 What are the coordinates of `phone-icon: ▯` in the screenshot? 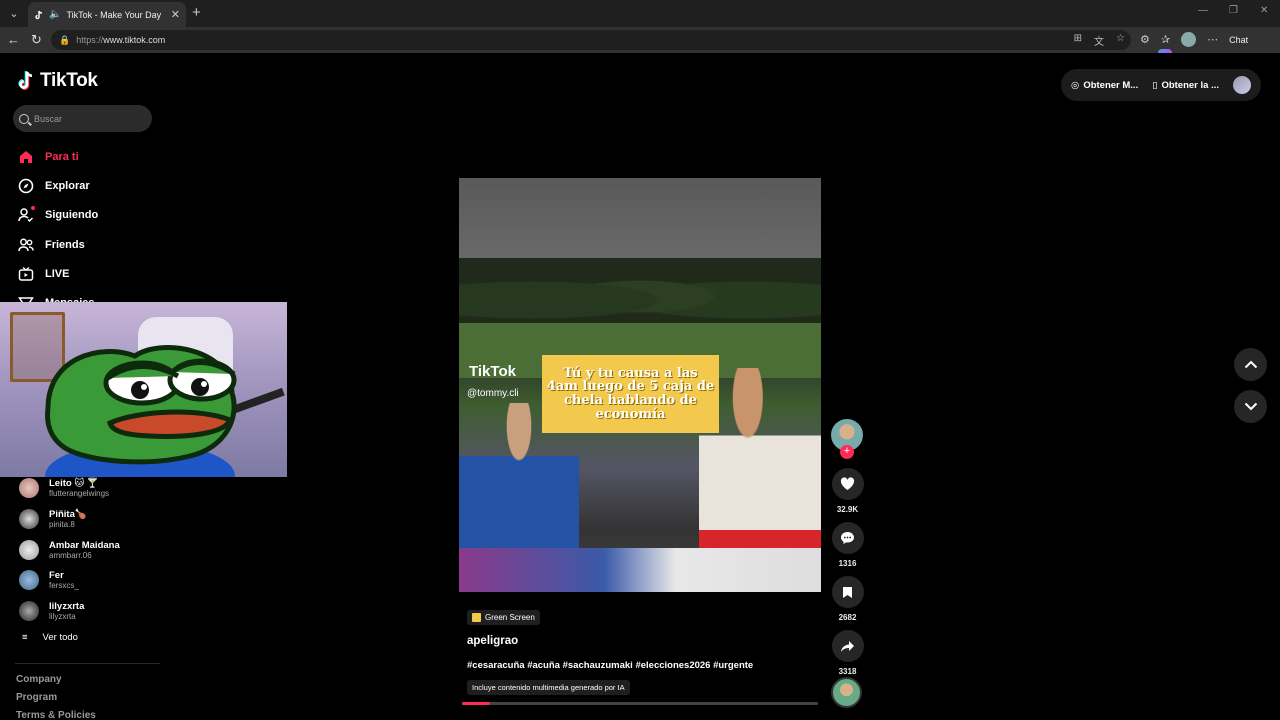 It's located at (1155, 85).